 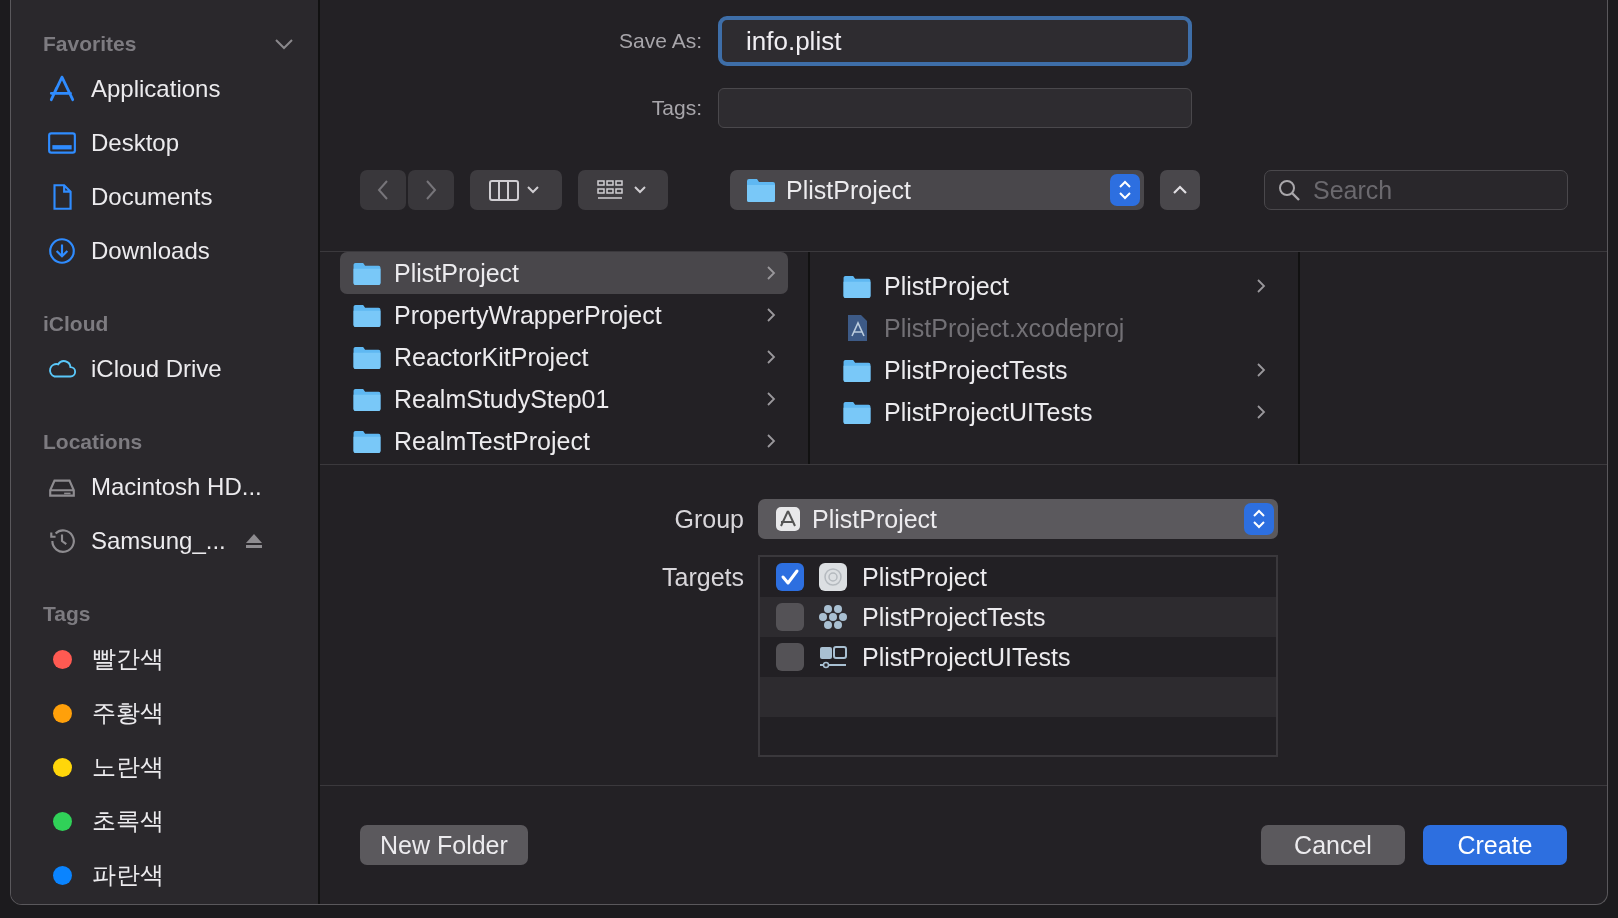 I want to click on checkmark-icon, so click(x=790, y=577).